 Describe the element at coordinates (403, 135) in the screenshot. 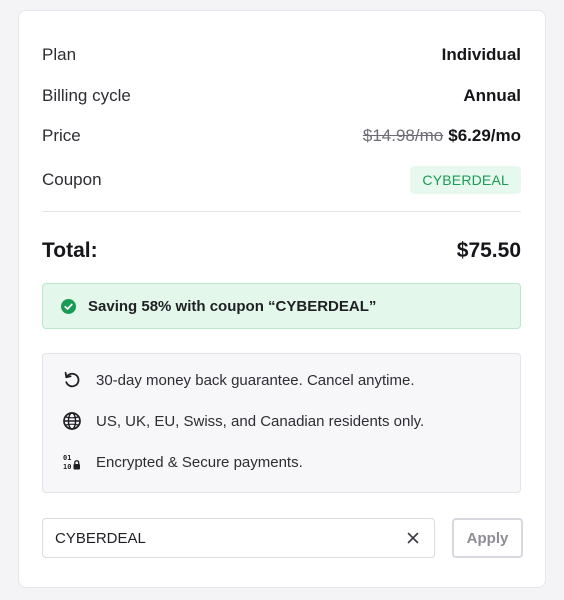

I see `original-price: $14.98/mo` at that location.